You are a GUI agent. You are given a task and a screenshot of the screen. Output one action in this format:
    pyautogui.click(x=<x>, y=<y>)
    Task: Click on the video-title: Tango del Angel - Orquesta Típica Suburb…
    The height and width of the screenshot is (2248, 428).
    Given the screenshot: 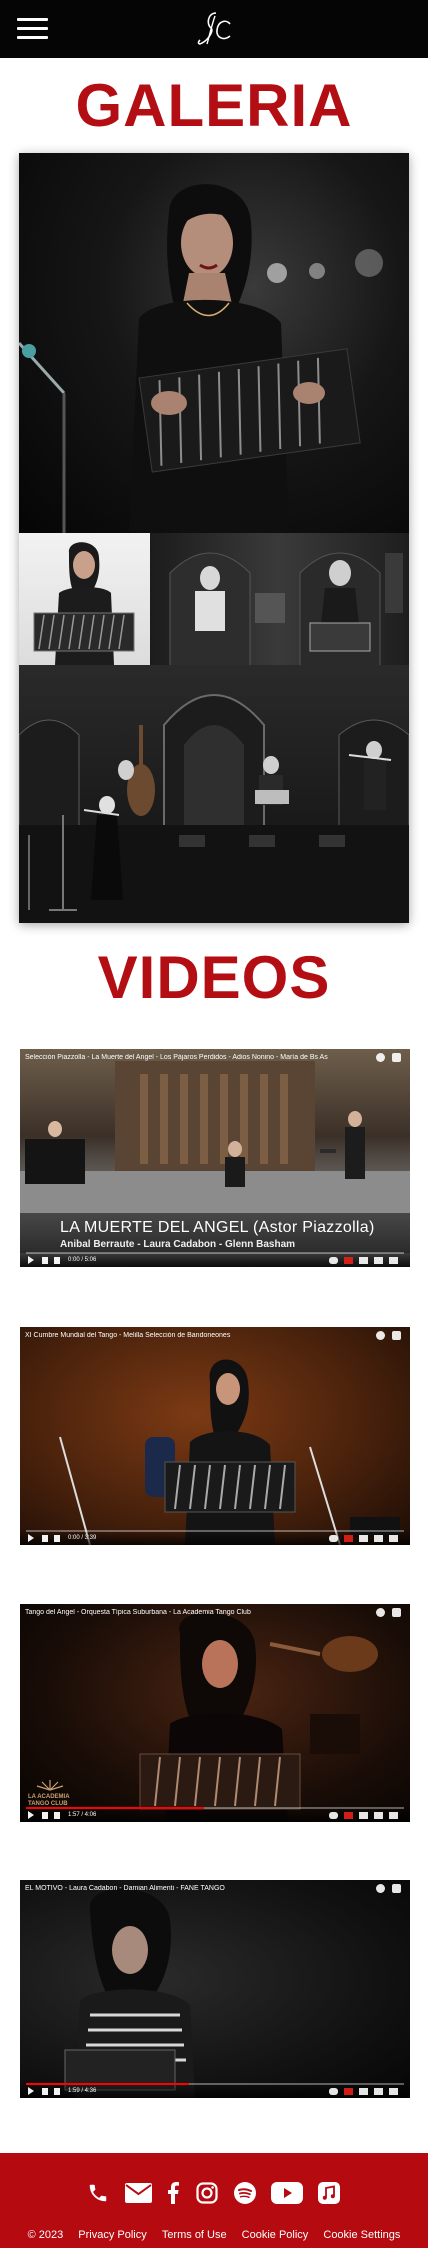 What is the action you would take?
    pyautogui.click(x=138, y=1612)
    